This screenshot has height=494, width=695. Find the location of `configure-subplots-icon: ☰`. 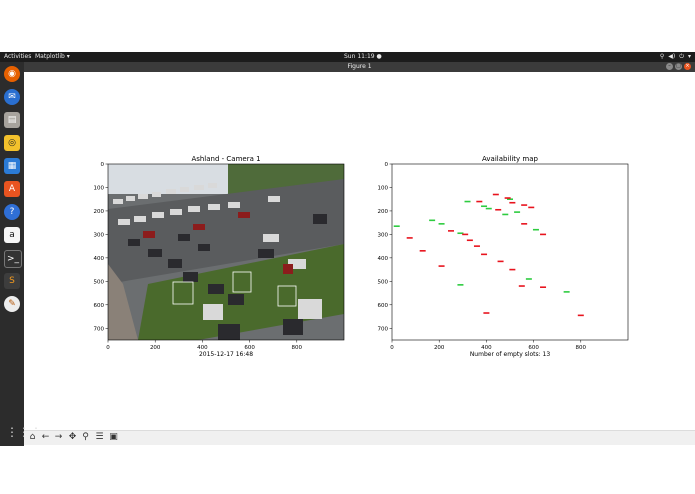

configure-subplots-icon: ☰ is located at coordinates (99, 437).